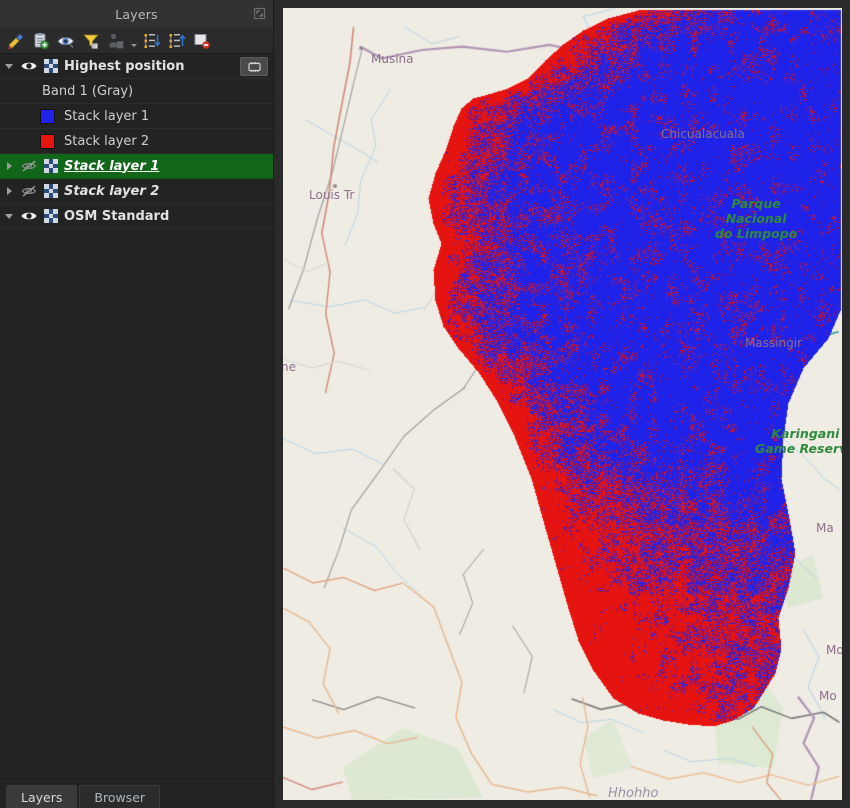  Describe the element at coordinates (117, 216) in the screenshot. I see `layer-osm-standard-label: OSM Standard` at that location.